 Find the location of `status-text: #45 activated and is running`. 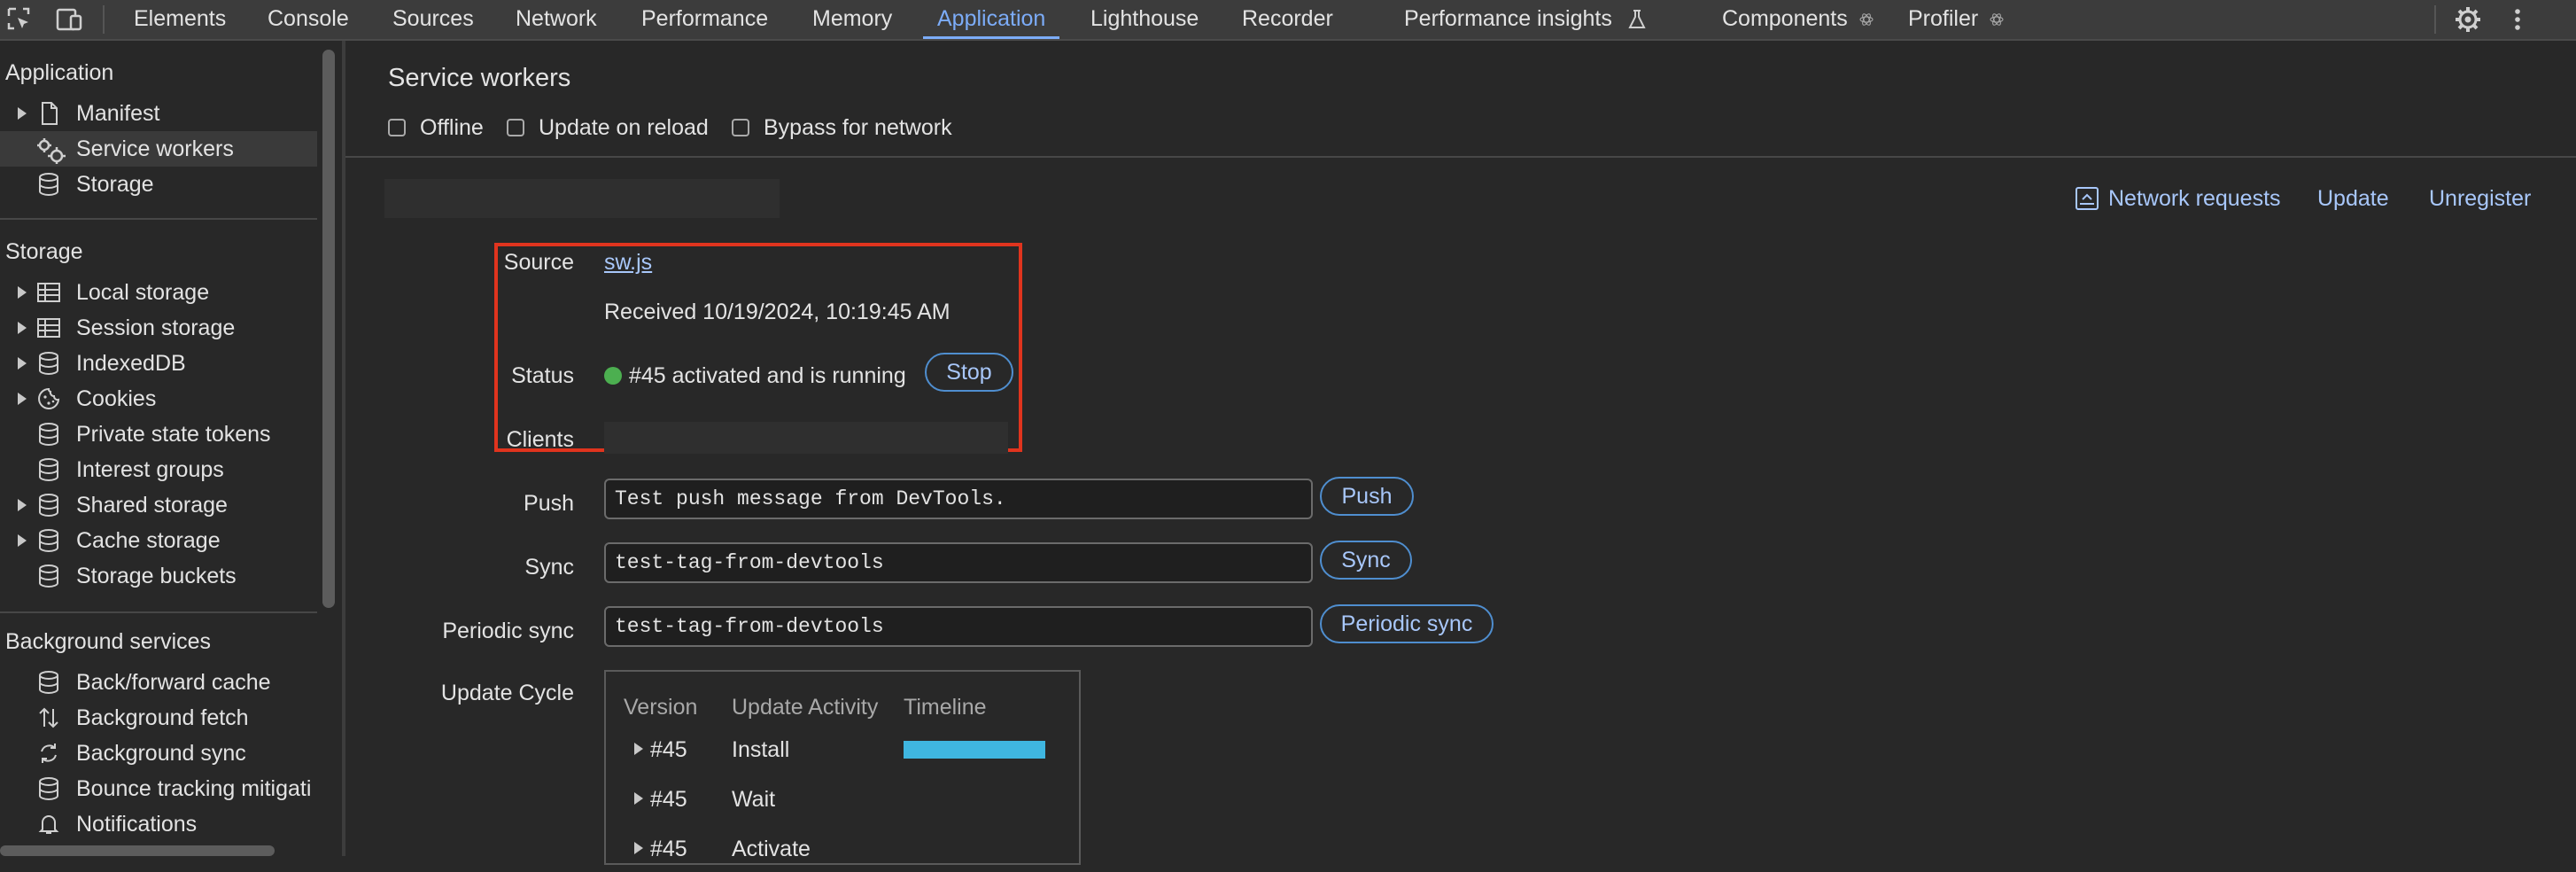

status-text: #45 activated and is running is located at coordinates (767, 375).